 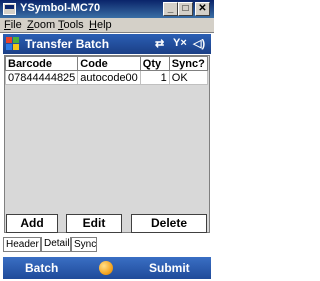 I want to click on add-button: Add, so click(x=32, y=223).